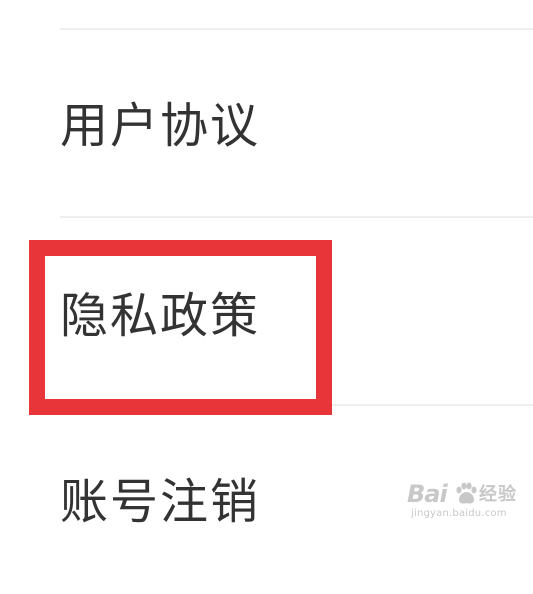 The width and height of the screenshot is (533, 594). Describe the element at coordinates (160, 502) in the screenshot. I see `menu-item-label: 账号注销` at that location.